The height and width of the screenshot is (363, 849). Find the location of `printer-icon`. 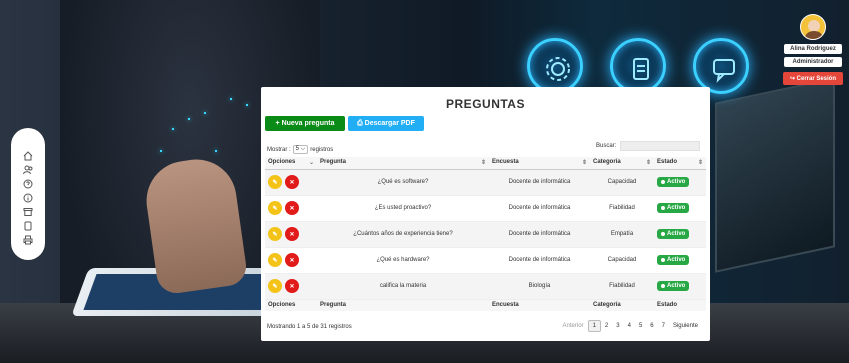

printer-icon is located at coordinates (28, 240).